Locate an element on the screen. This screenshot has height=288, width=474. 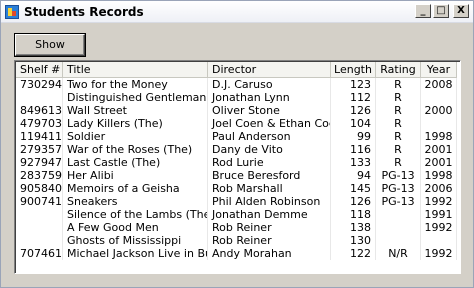
cell-director: Paul Anderson is located at coordinates (269, 136).